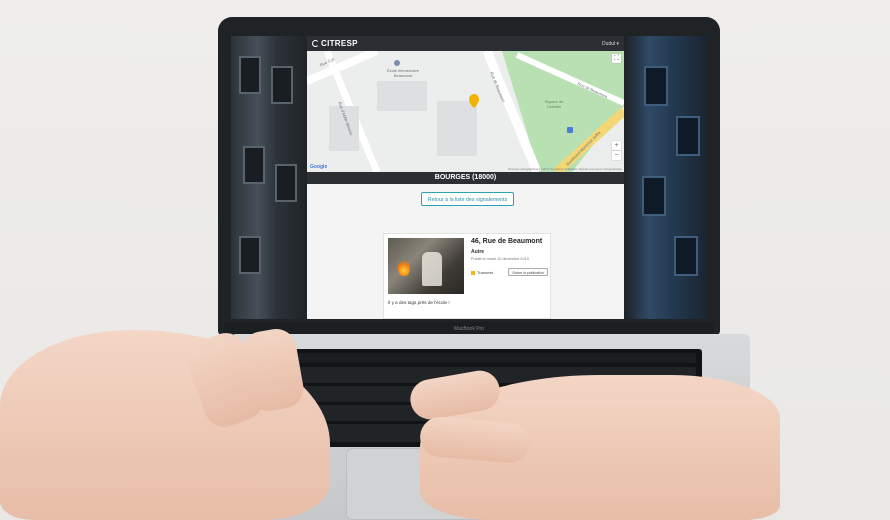 This screenshot has height=520, width=890. I want to click on report-address: 46, Rue de Beaumont, so click(507, 241).